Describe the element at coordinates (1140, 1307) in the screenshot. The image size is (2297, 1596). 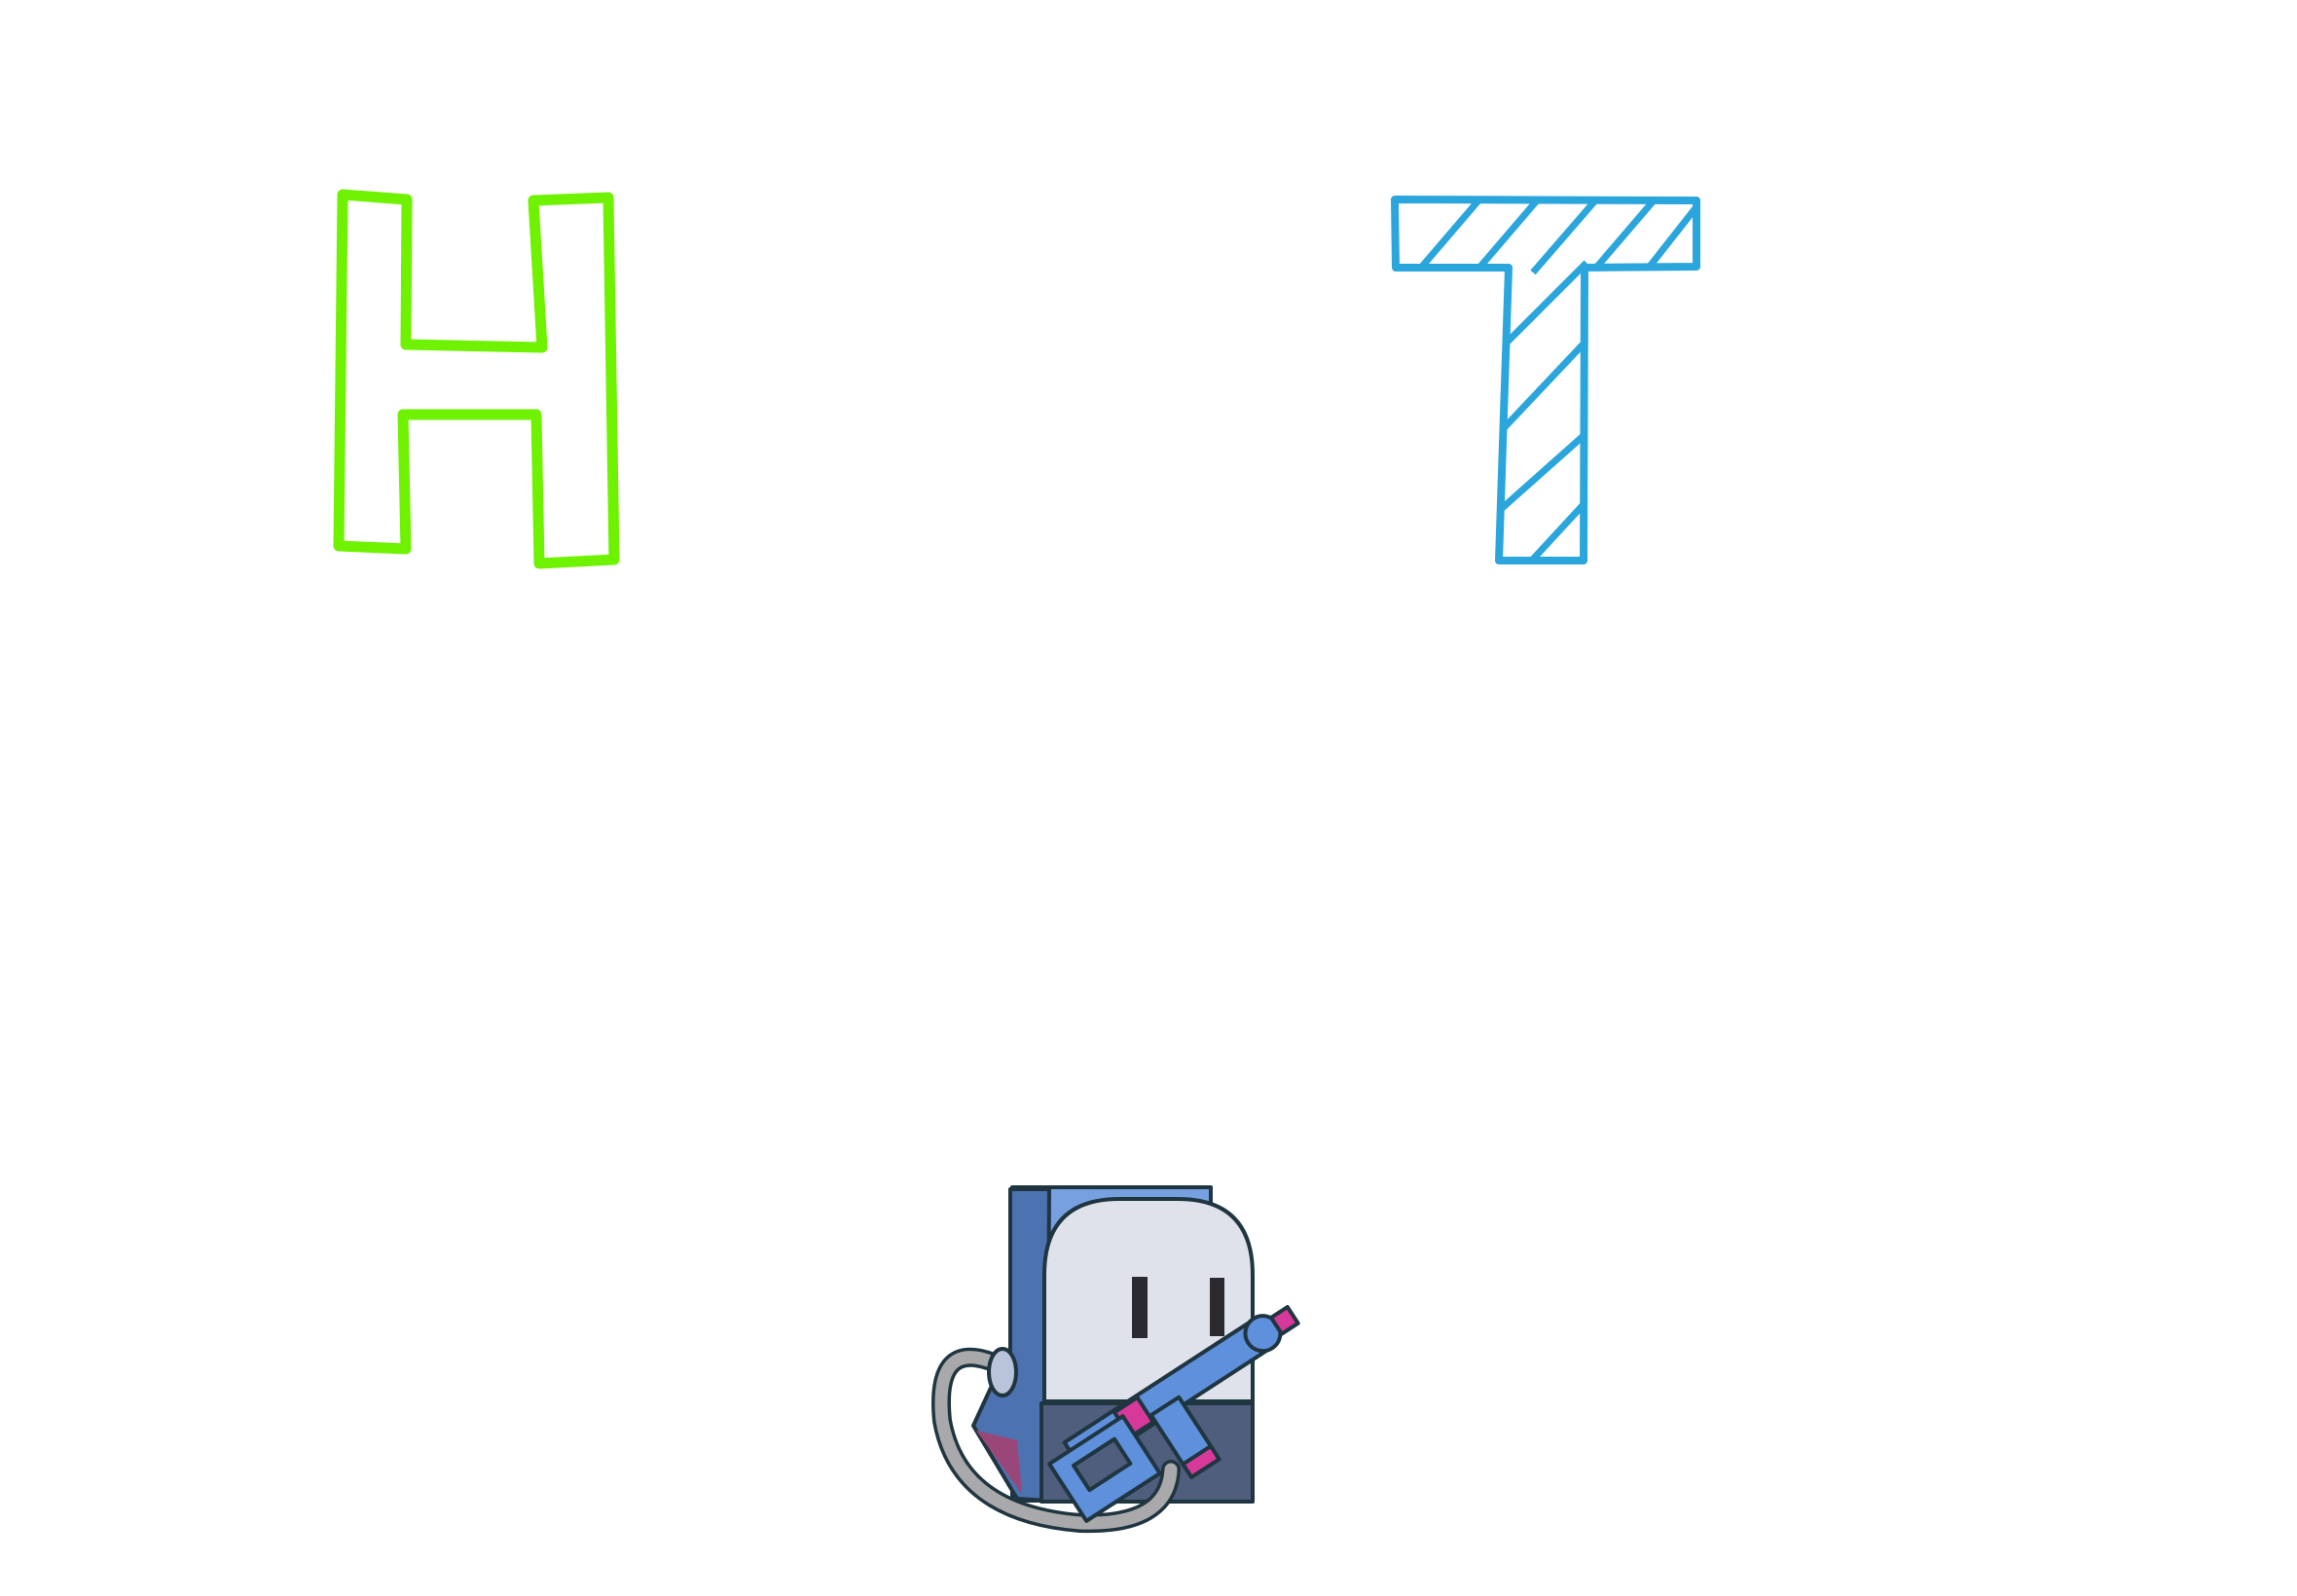
I see `left-eye` at that location.